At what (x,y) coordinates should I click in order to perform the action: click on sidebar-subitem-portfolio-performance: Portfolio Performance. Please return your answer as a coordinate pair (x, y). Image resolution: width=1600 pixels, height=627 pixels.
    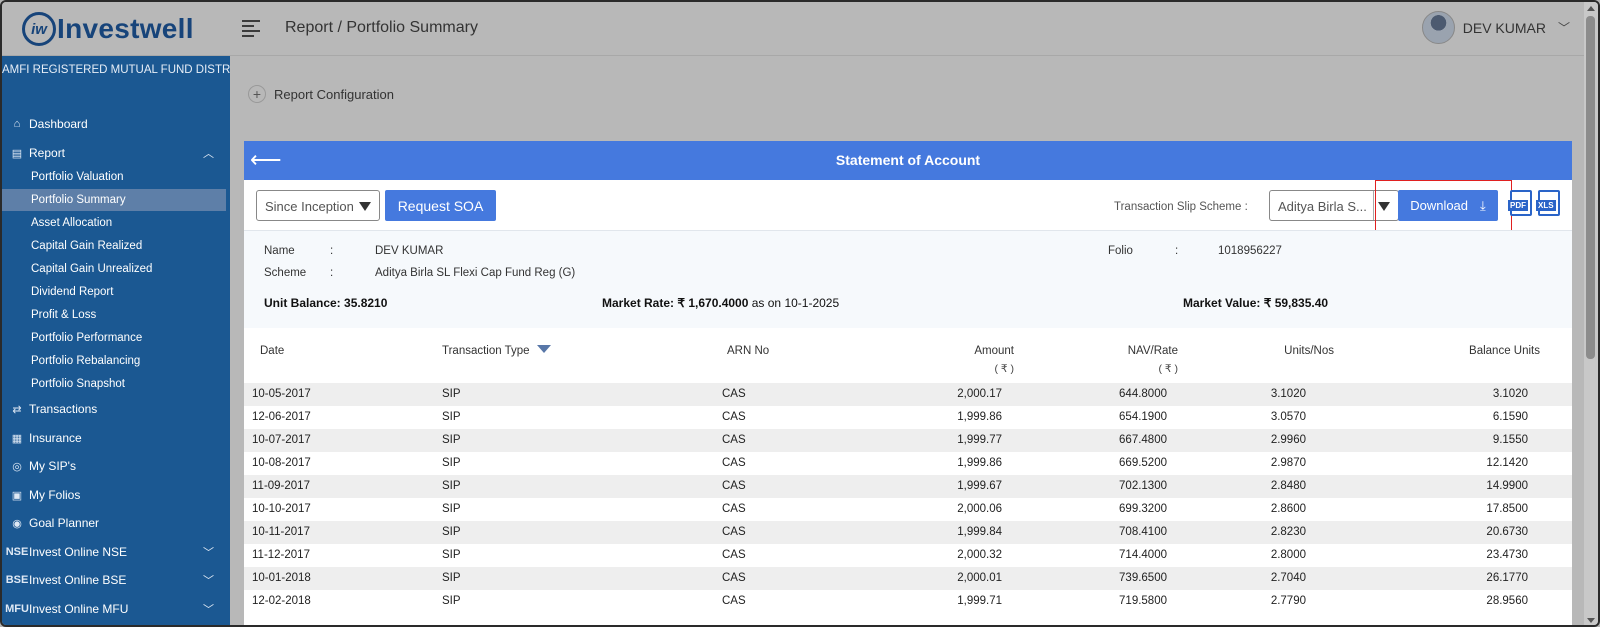
    Looking at the image, I should click on (116, 338).